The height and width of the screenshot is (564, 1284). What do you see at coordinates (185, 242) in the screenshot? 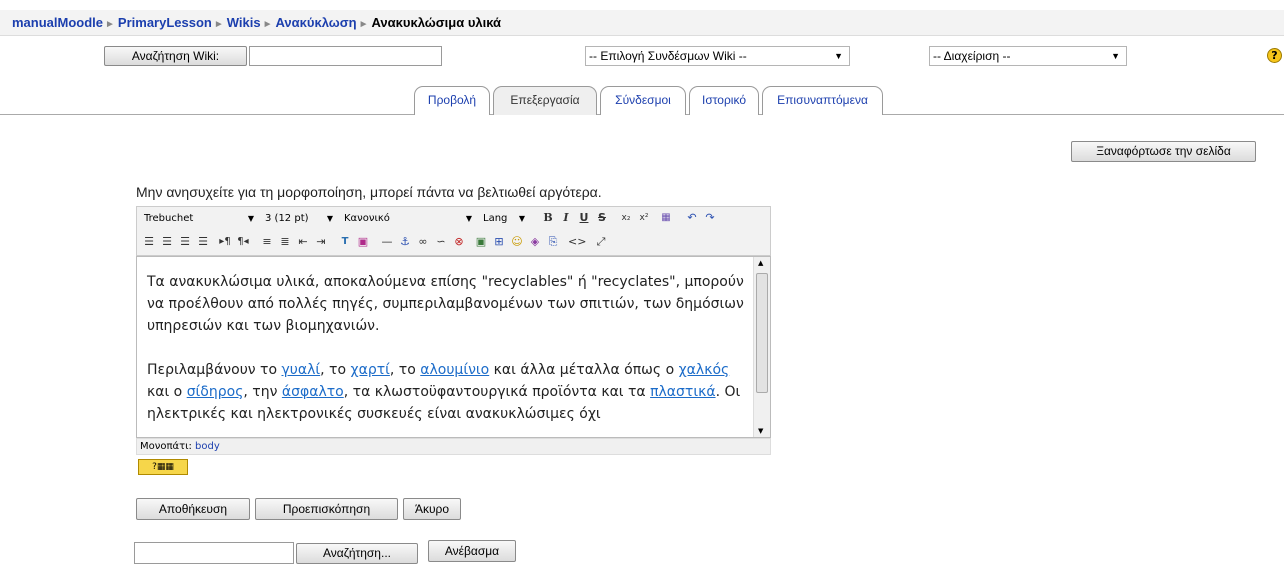
I see `align-right-icon: ☰` at bounding box center [185, 242].